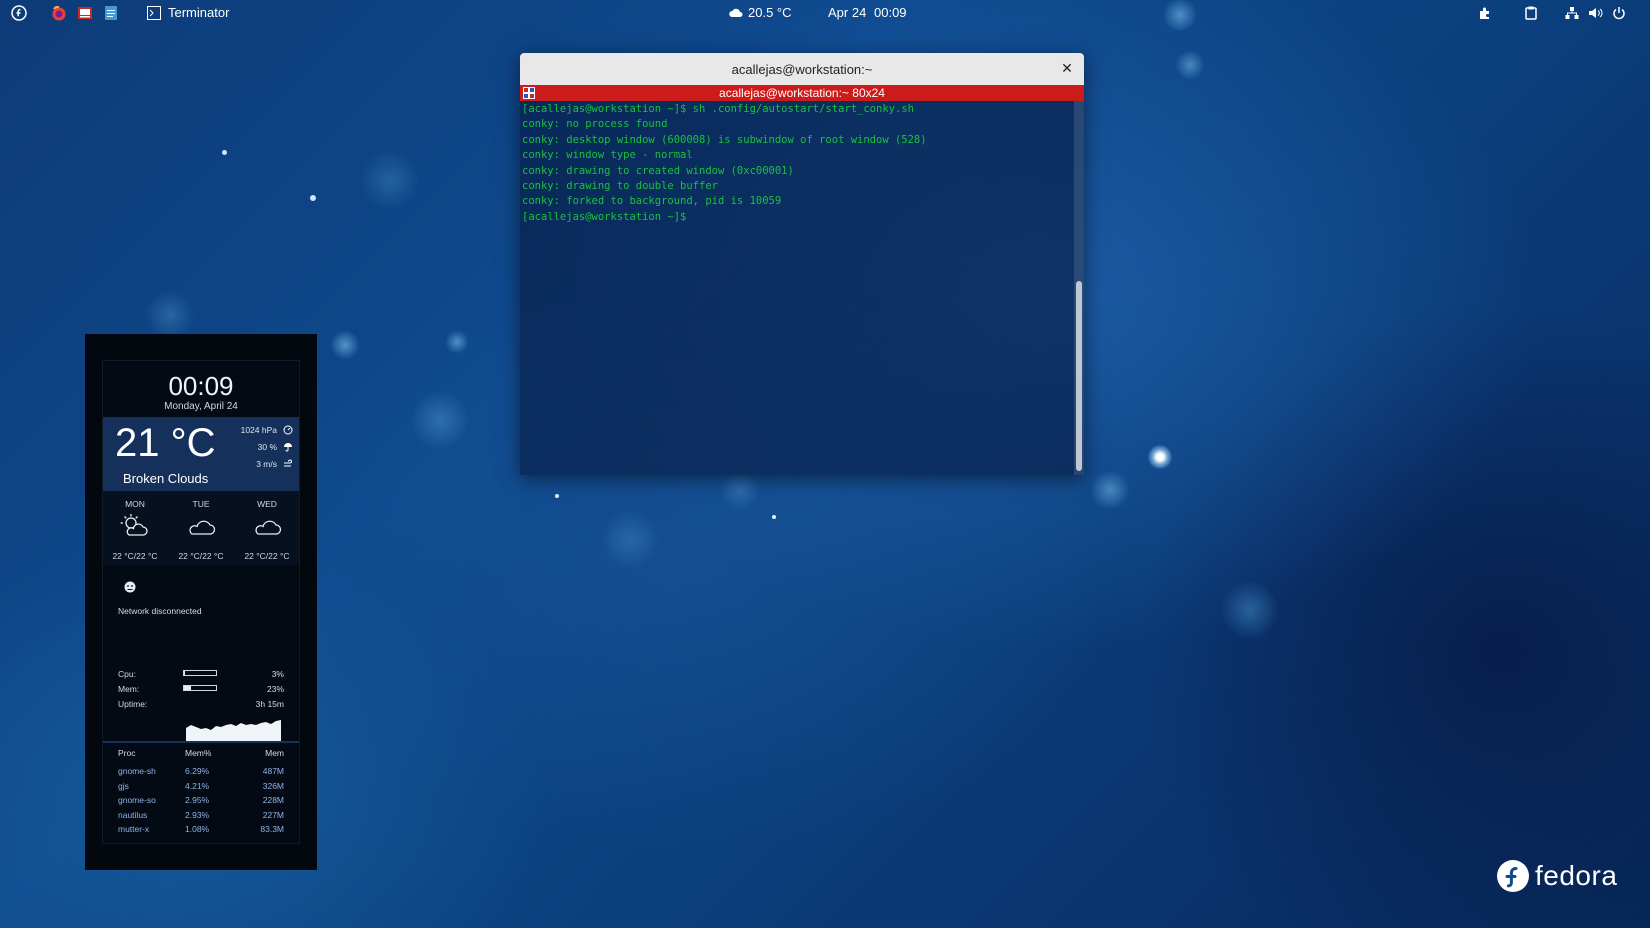 The width and height of the screenshot is (1650, 928). I want to click on terminal-line: conky: no process found, so click(595, 124).